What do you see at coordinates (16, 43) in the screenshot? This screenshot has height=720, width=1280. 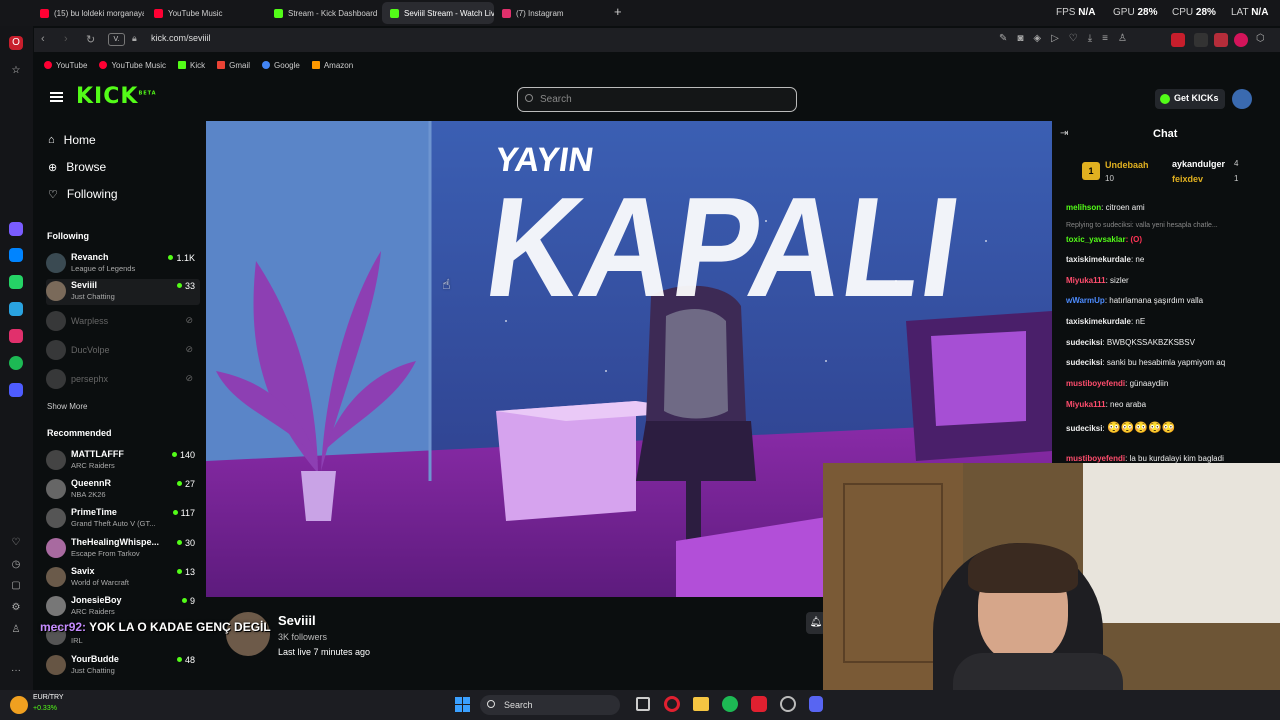 I see `opera-icon: O` at bounding box center [16, 43].